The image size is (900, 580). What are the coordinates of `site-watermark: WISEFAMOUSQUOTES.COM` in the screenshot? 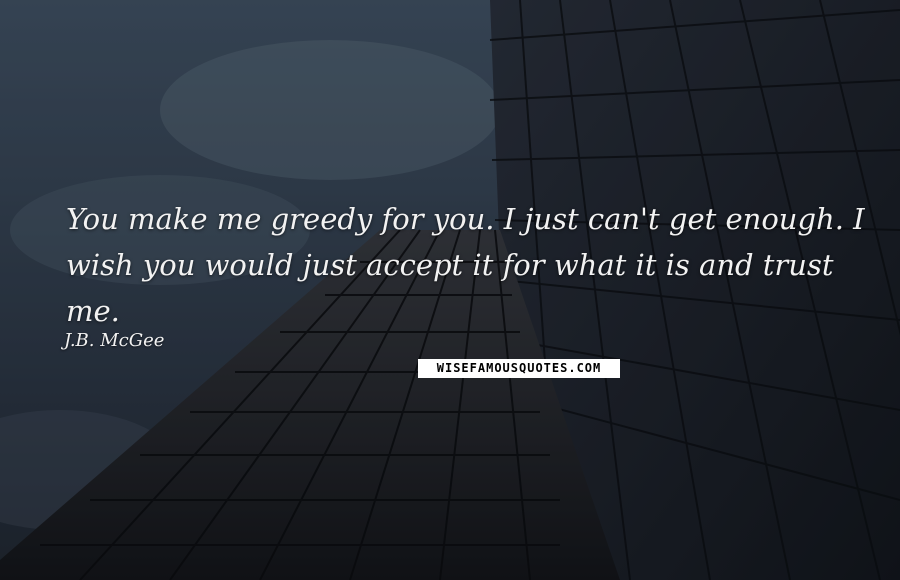 It's located at (519, 368).